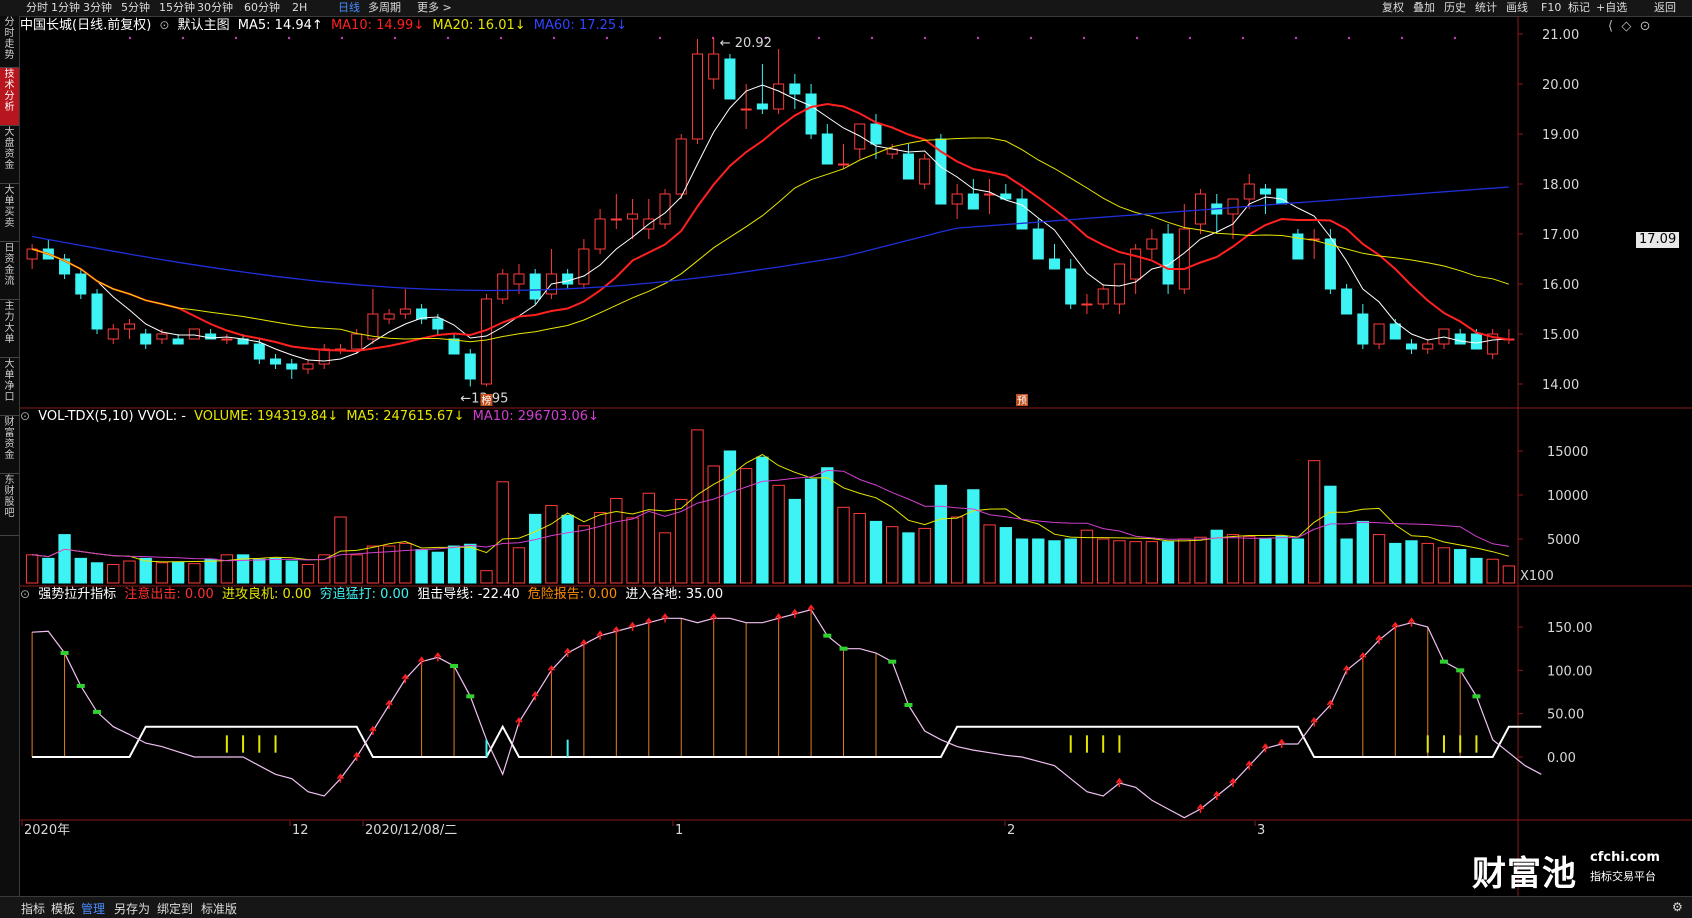 The image size is (1692, 918). I want to click on left-sidebar: 分时走势技术分析大盘资金大单买卖日资金流主力大单大单净口财富资金东财股吧, so click(10, 456).